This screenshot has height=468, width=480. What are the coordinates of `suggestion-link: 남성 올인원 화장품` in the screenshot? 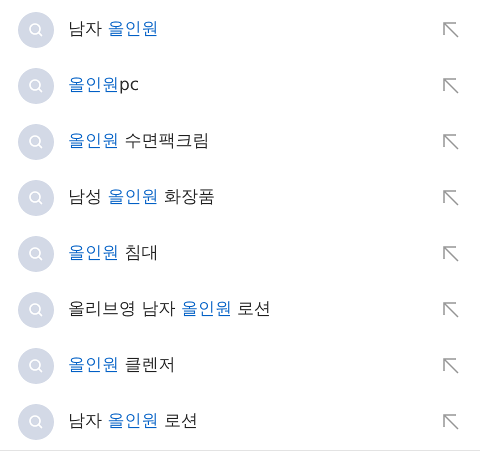 It's located at (255, 198).